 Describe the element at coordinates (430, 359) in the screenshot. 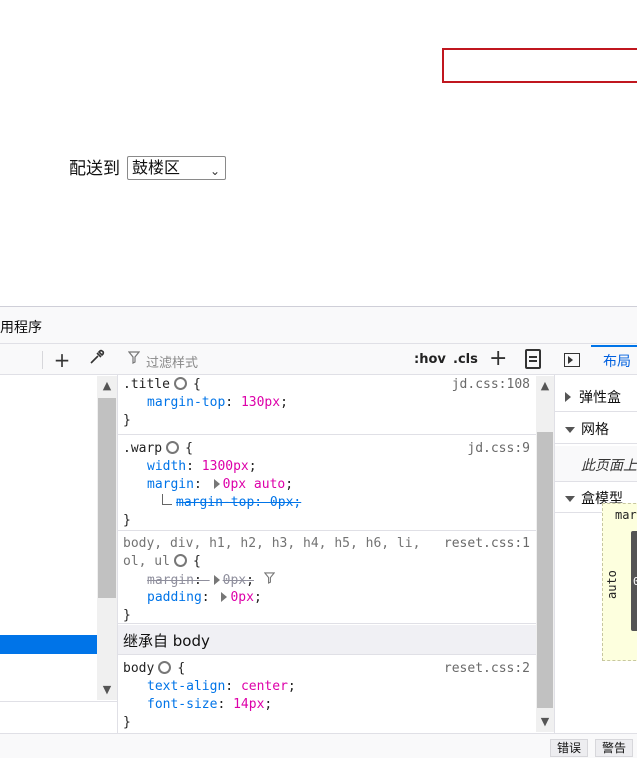

I see `hover-state-button: :hov` at that location.